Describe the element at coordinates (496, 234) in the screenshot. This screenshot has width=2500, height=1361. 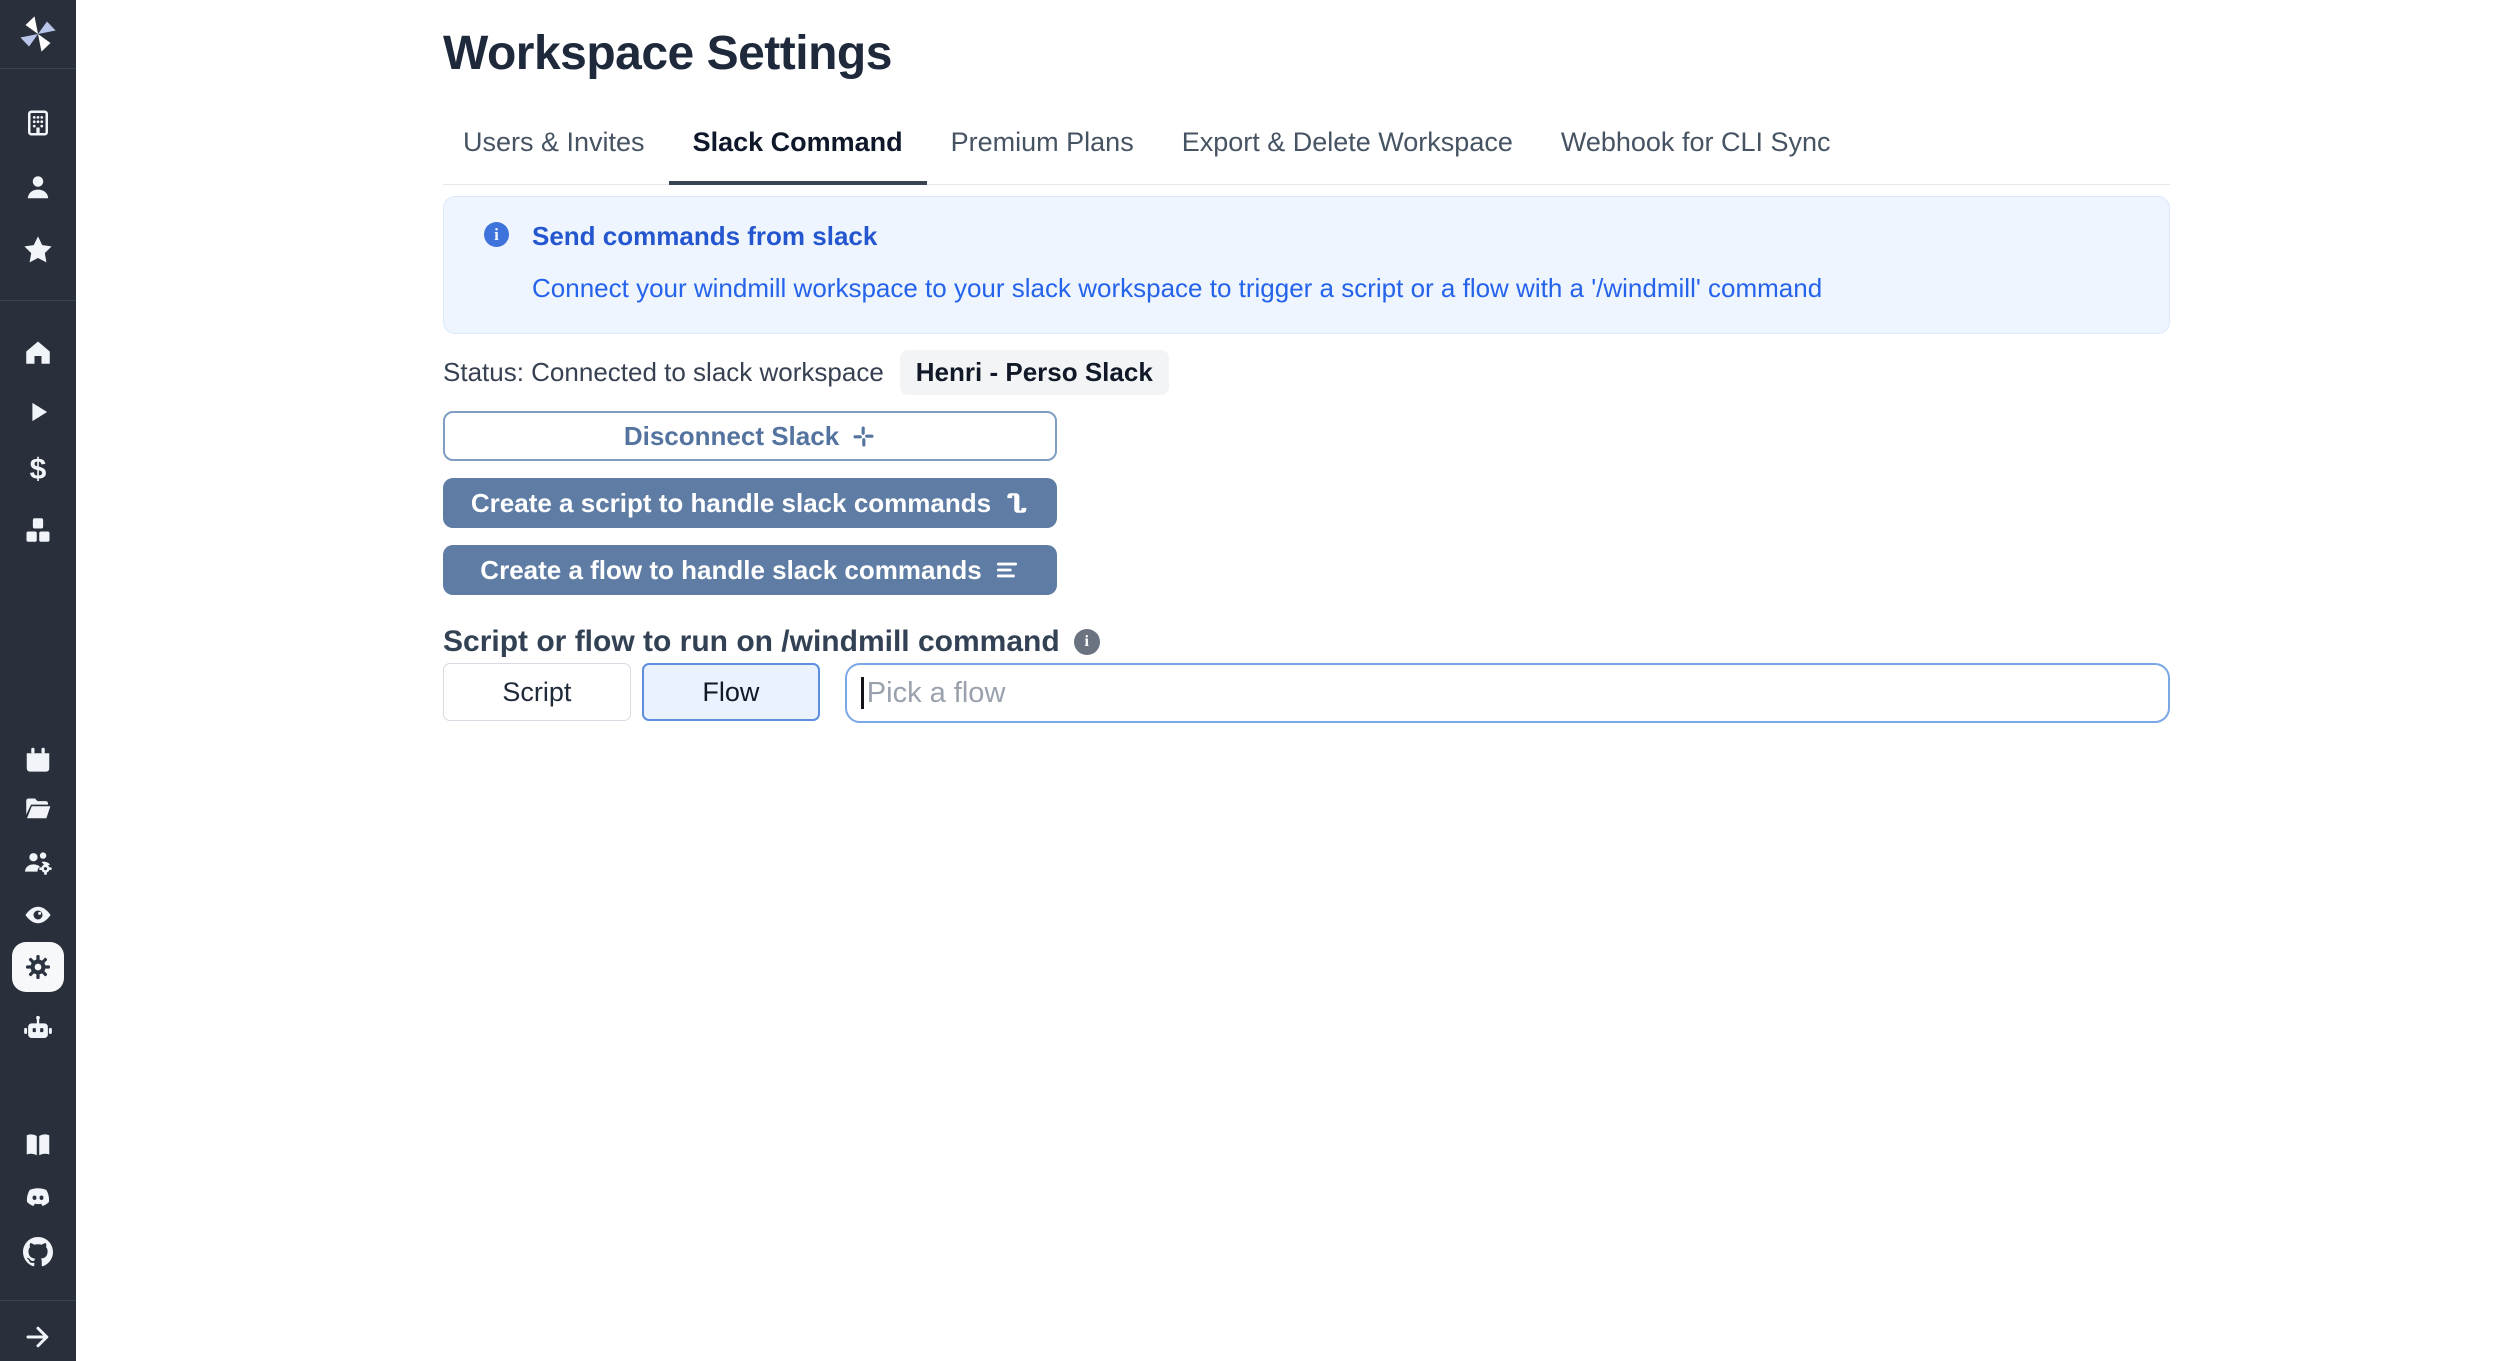
I see `info-icon: i` at that location.